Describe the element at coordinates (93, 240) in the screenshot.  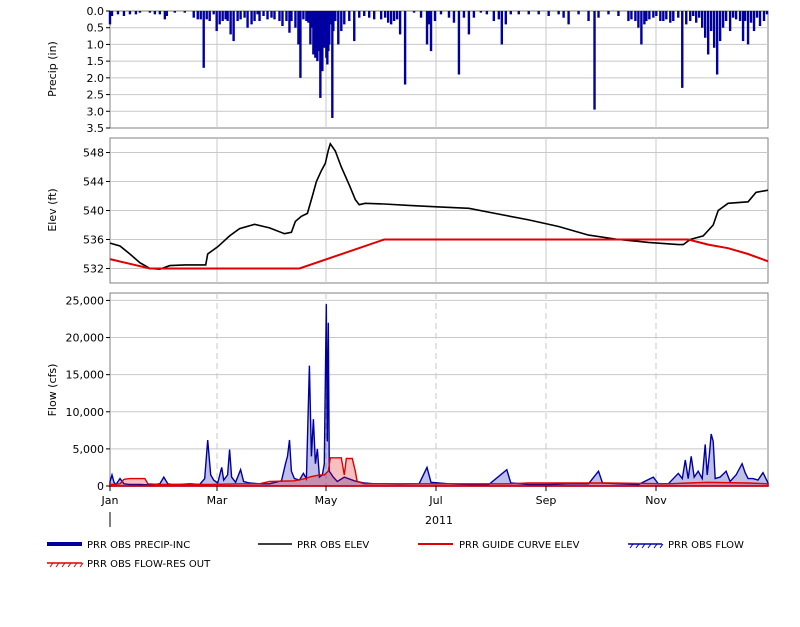
I see `elev-ytick-label: 536` at that location.